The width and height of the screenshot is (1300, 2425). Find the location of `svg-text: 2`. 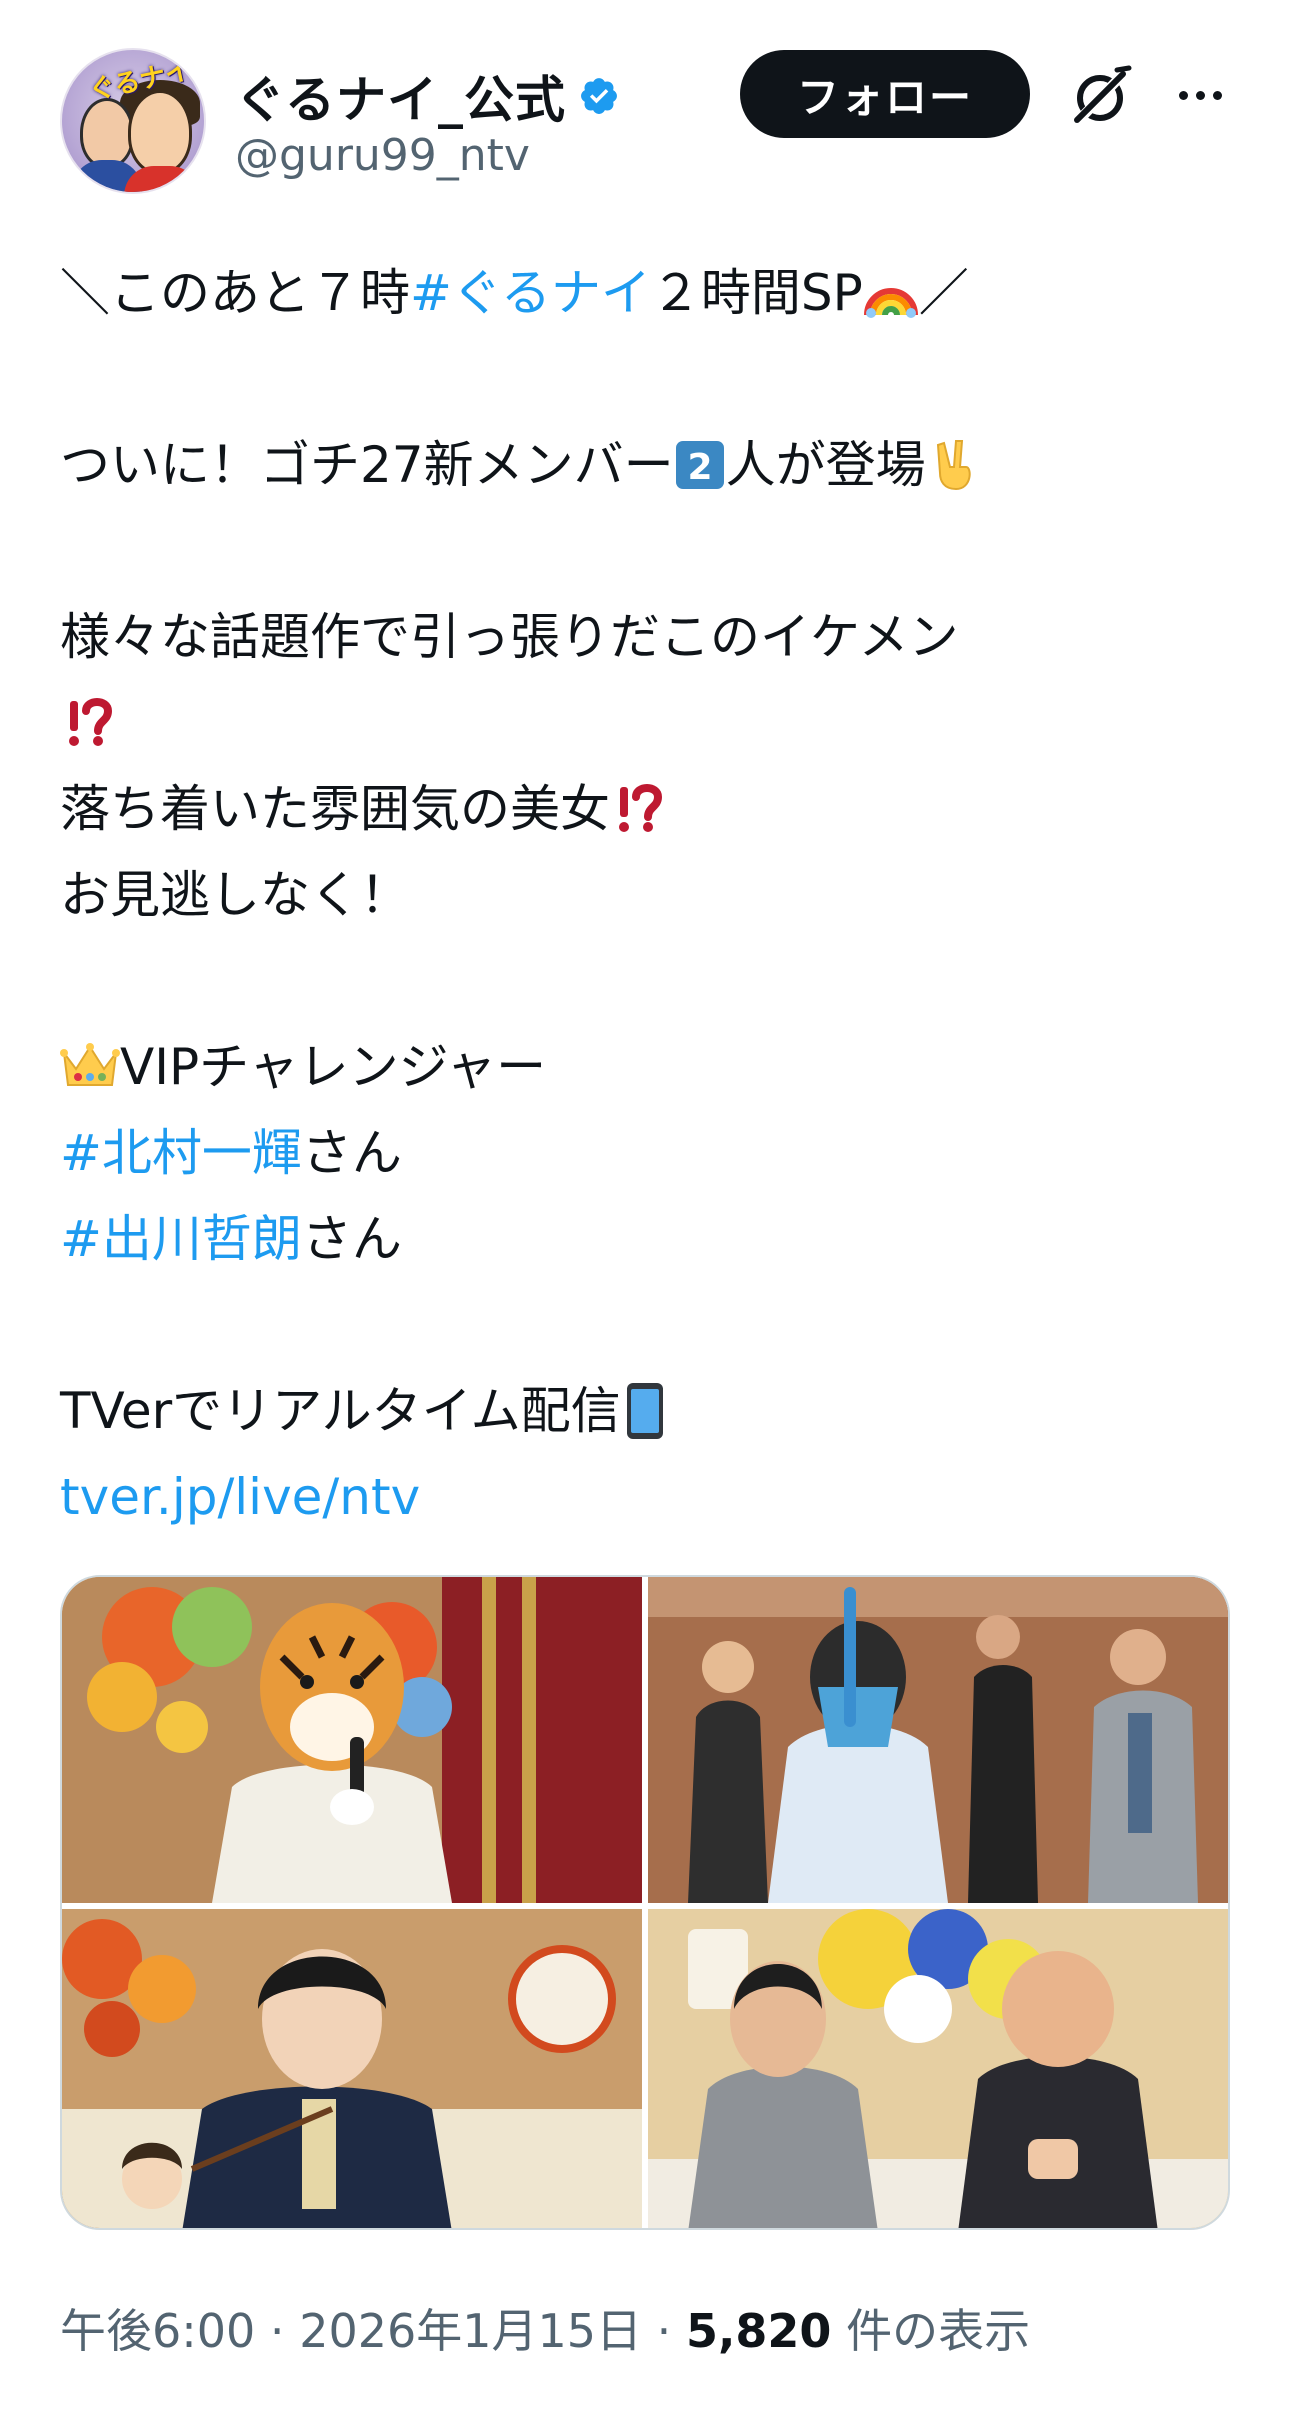

svg-text: 2 is located at coordinates (699, 467).